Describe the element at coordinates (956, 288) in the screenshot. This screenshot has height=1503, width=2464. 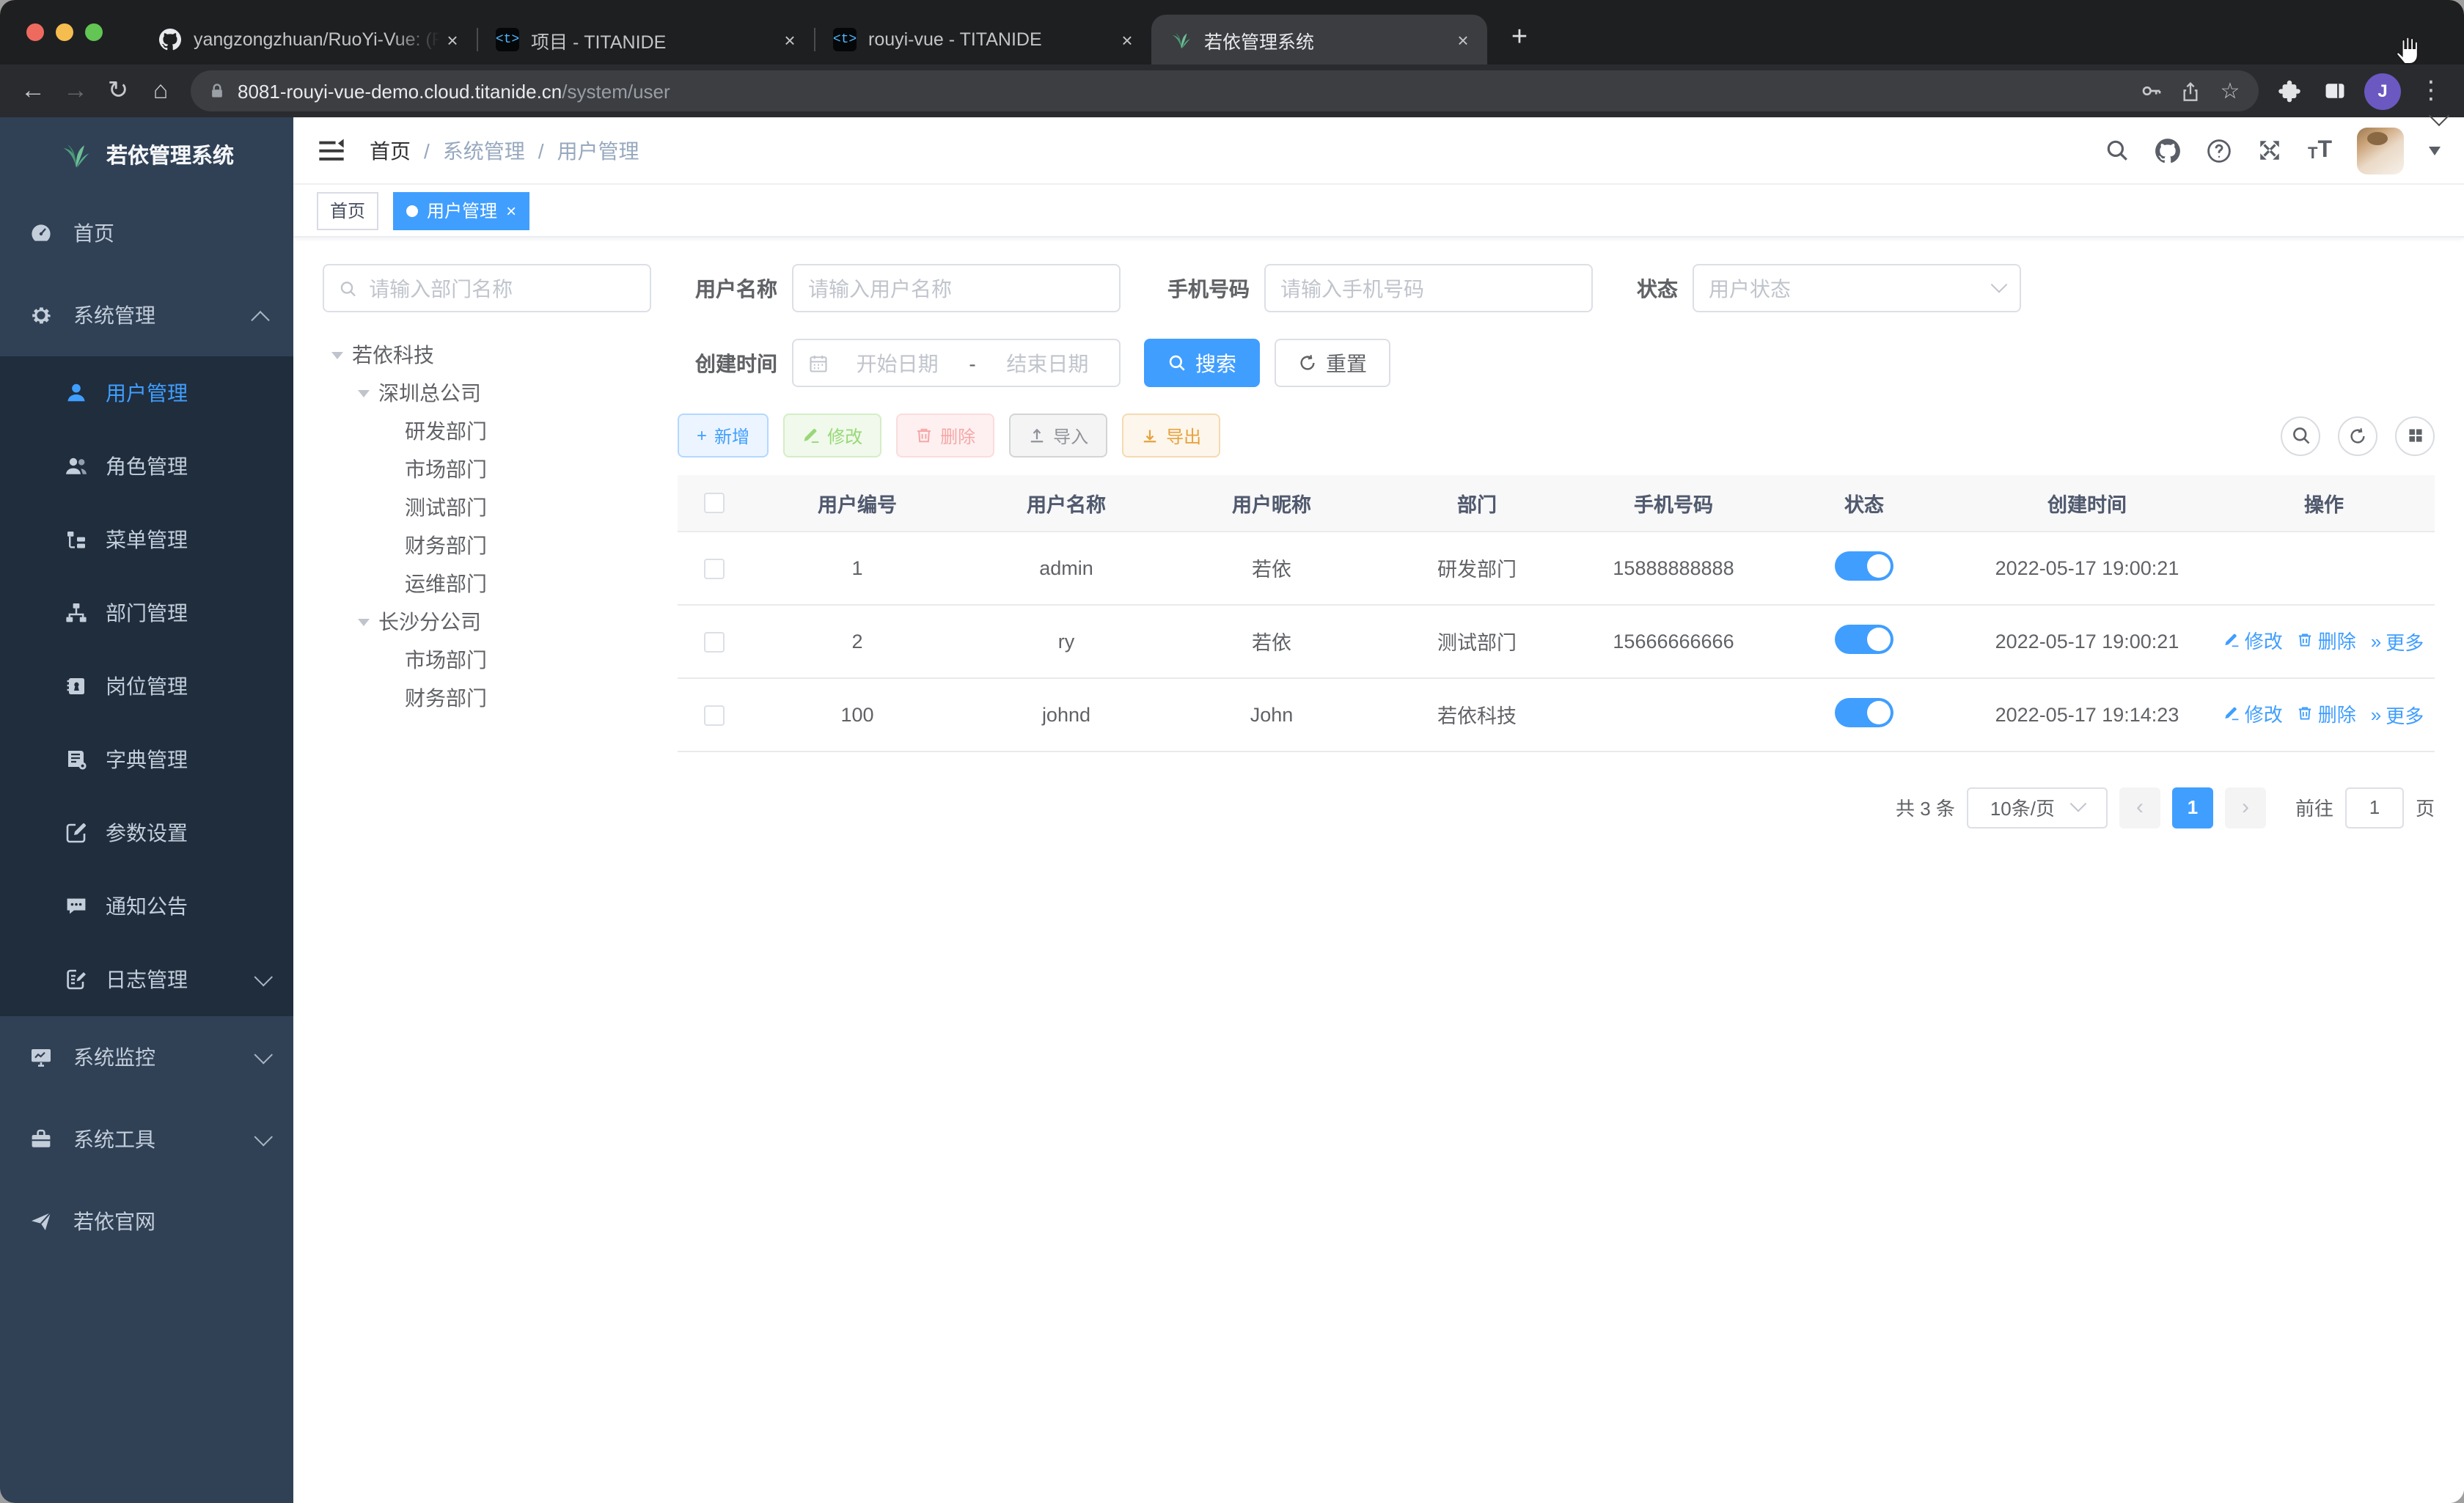
I see `username-input` at that location.